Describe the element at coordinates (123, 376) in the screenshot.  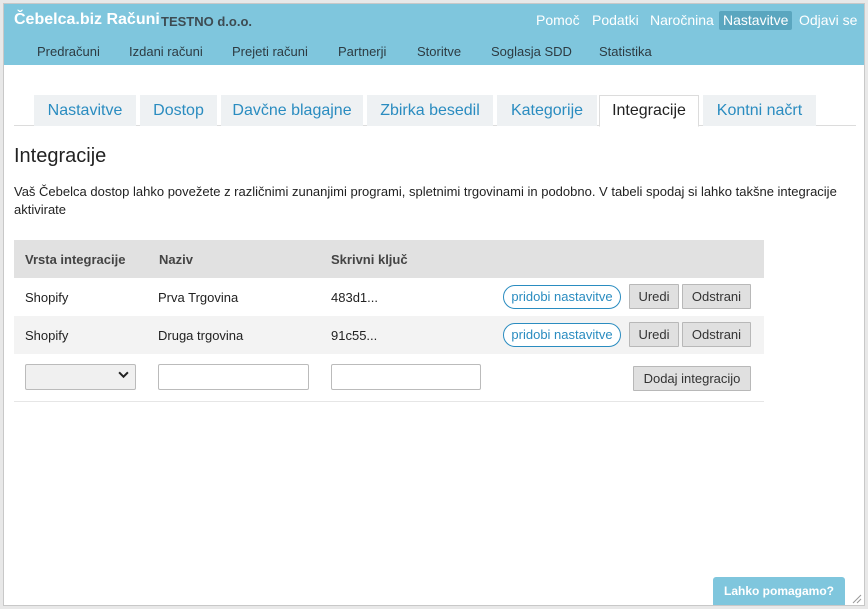
I see `chevron-down-icon` at that location.